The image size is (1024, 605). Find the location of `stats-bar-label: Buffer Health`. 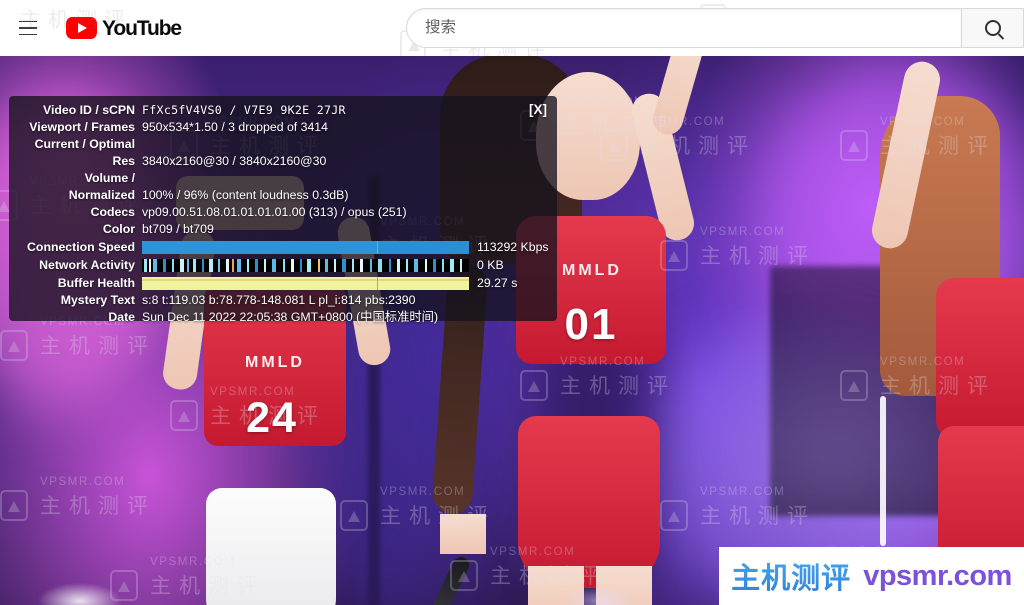

stats-bar-label: Buffer Health is located at coordinates (96, 282).